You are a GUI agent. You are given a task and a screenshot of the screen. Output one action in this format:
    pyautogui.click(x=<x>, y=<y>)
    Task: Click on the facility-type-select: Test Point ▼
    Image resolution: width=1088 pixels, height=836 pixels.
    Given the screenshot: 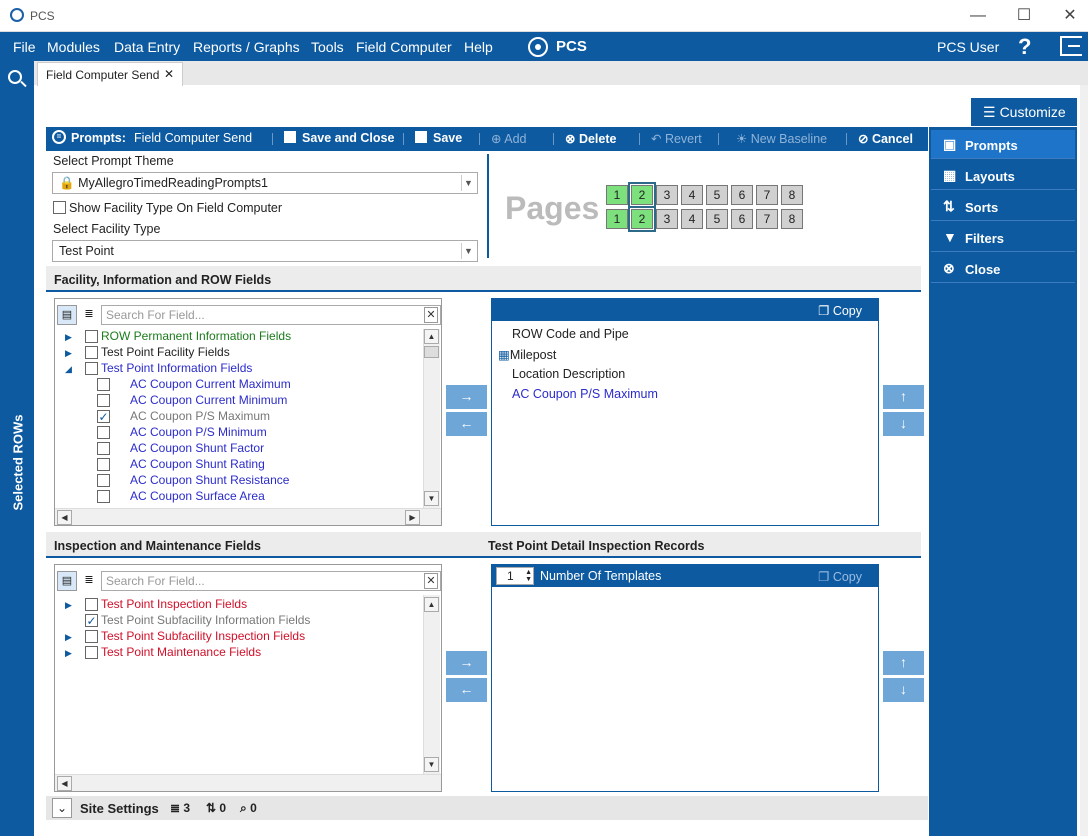 What is the action you would take?
    pyautogui.click(x=265, y=251)
    